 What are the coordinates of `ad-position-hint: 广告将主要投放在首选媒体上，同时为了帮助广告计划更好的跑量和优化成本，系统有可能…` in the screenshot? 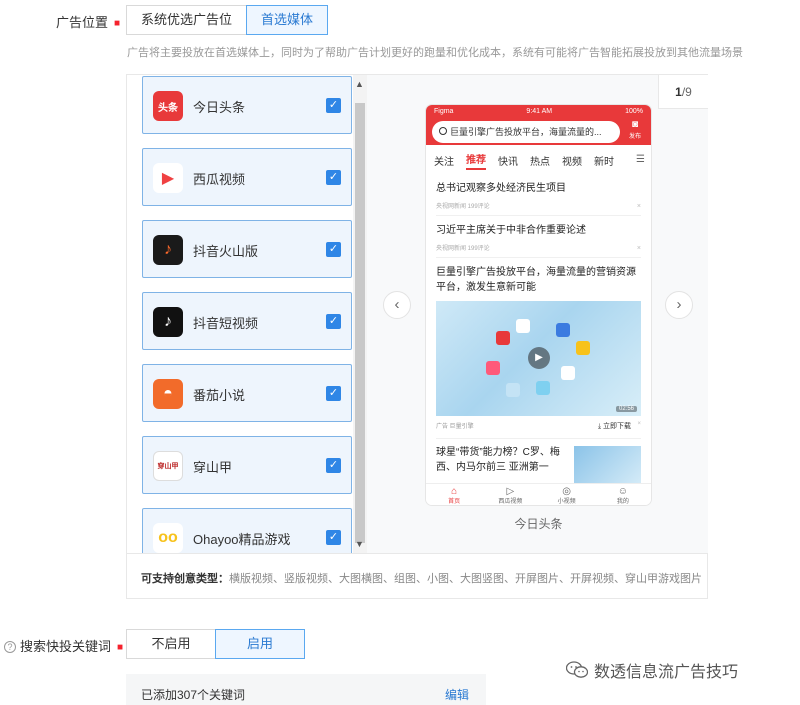 It's located at (435, 53).